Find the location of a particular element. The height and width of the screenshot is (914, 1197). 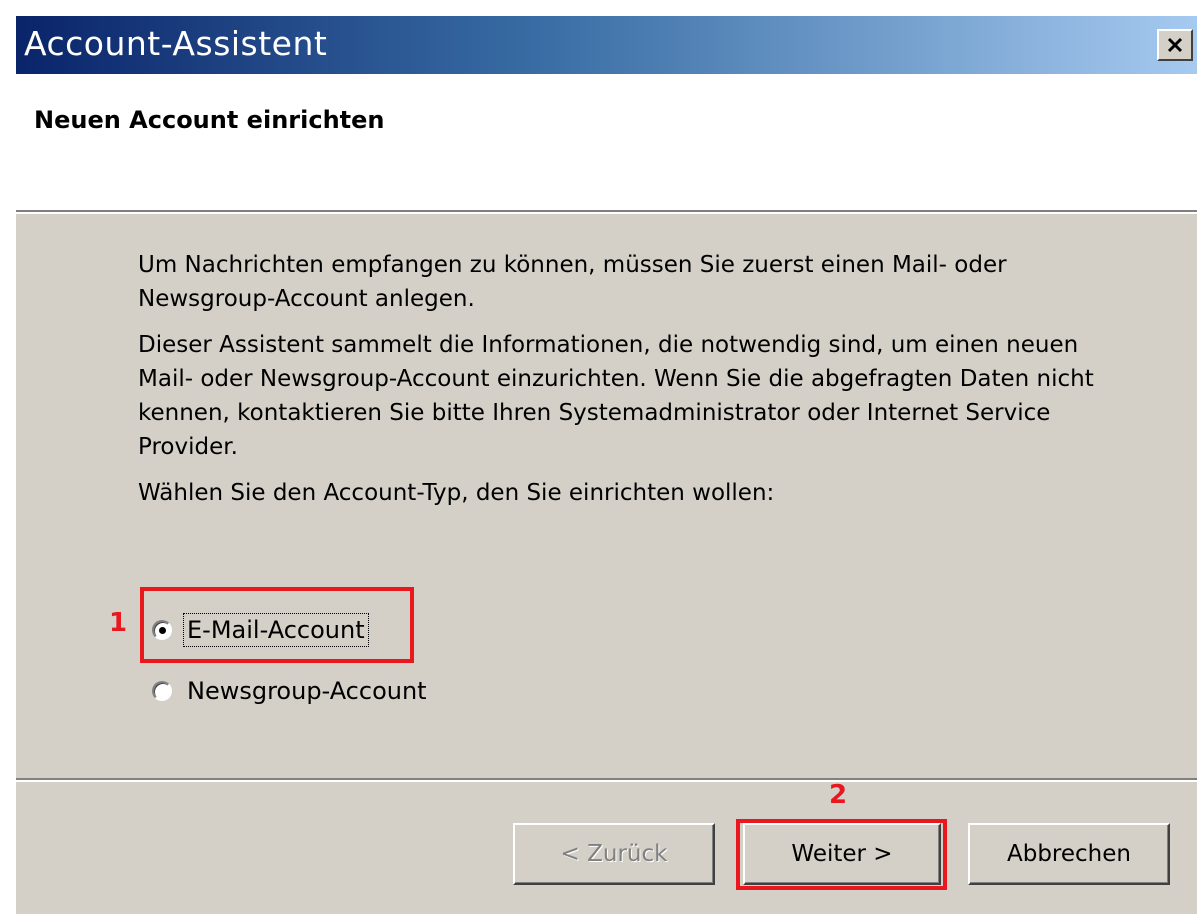

radio-newsgroup-account: Newsgroup-Account is located at coordinates (291, 691).